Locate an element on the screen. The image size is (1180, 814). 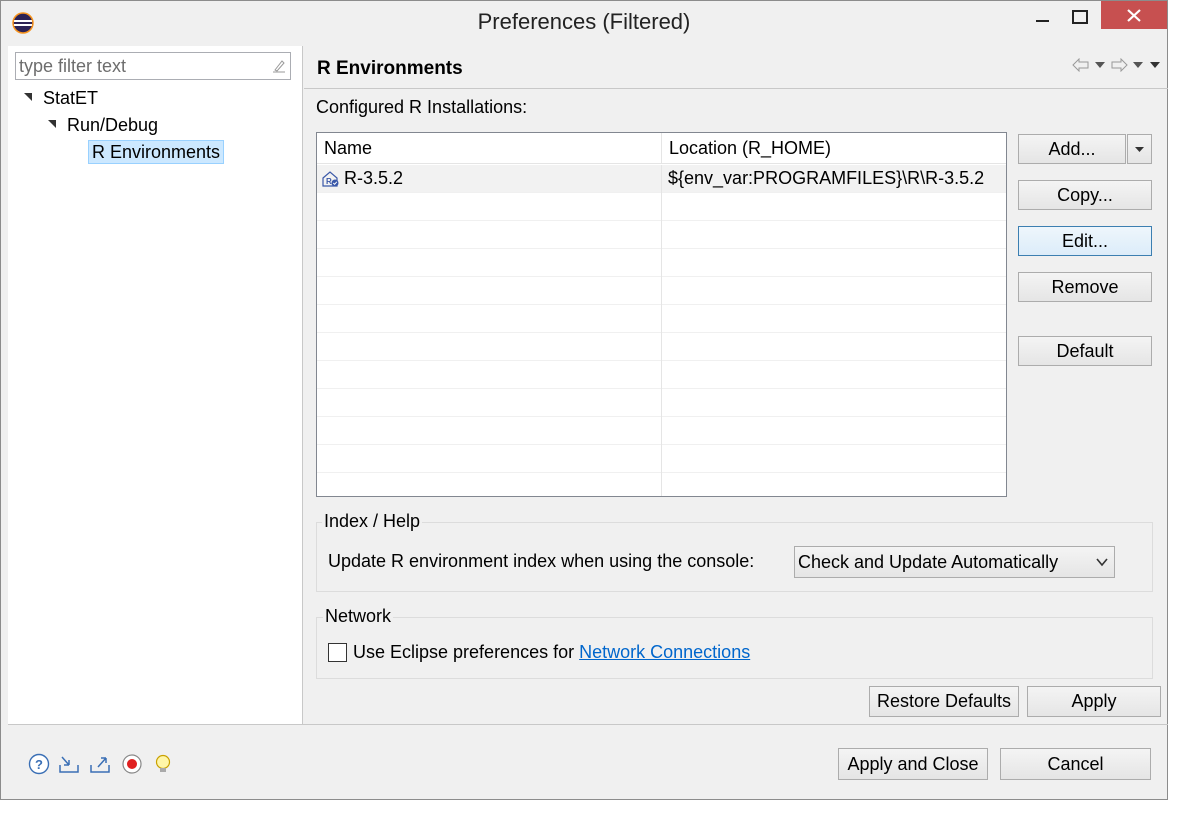
tip-icon is located at coordinates (163, 764).